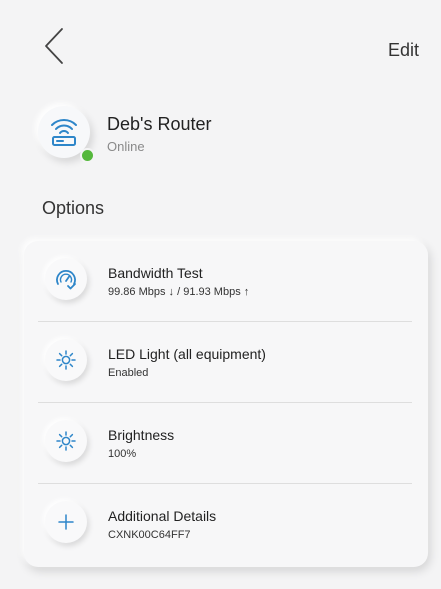  What do you see at coordinates (220, 40) in the screenshot?
I see `top-bar: Edit` at bounding box center [220, 40].